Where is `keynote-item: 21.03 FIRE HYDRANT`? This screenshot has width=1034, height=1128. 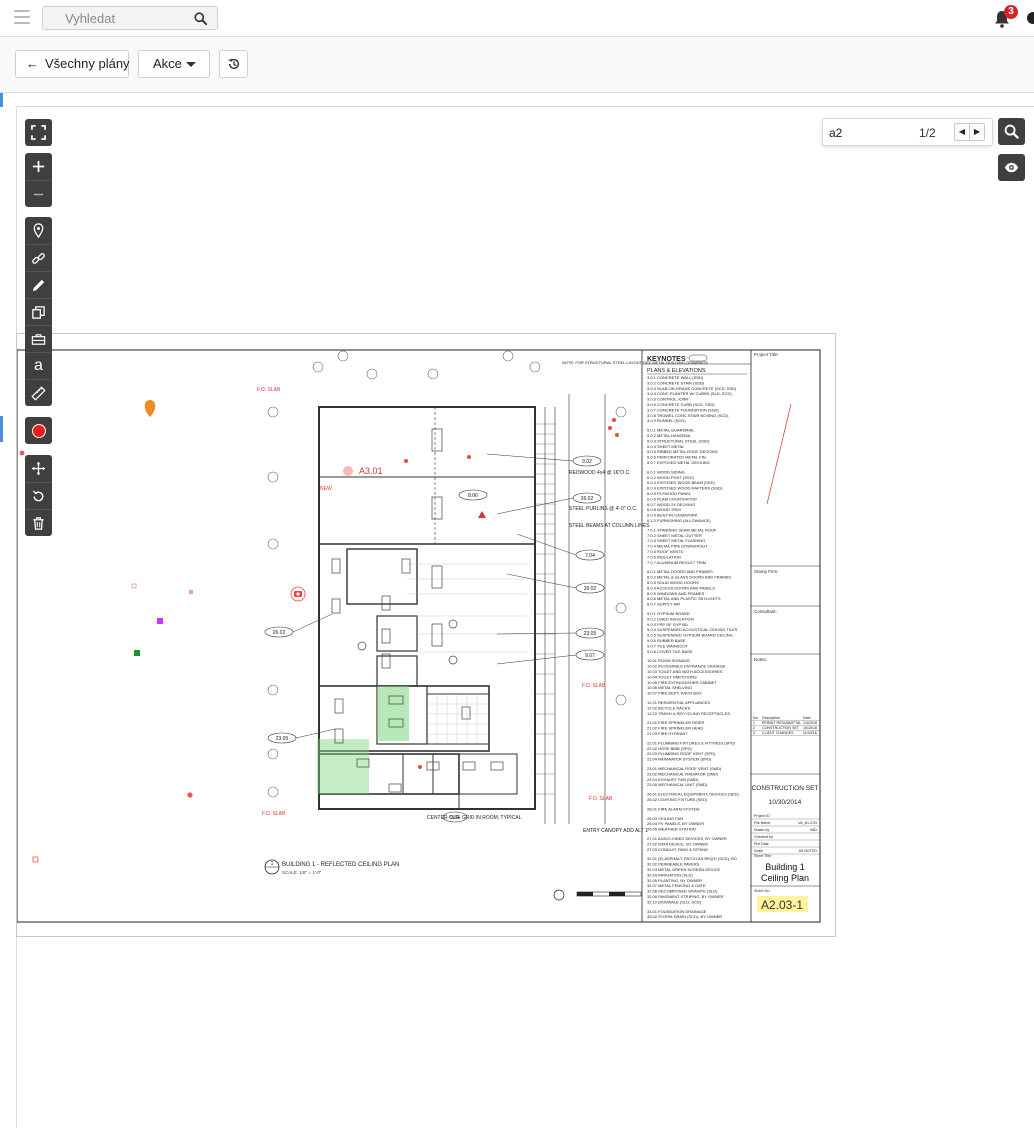
keynote-item: 21.03 FIRE HYDRANT is located at coordinates (667, 733).